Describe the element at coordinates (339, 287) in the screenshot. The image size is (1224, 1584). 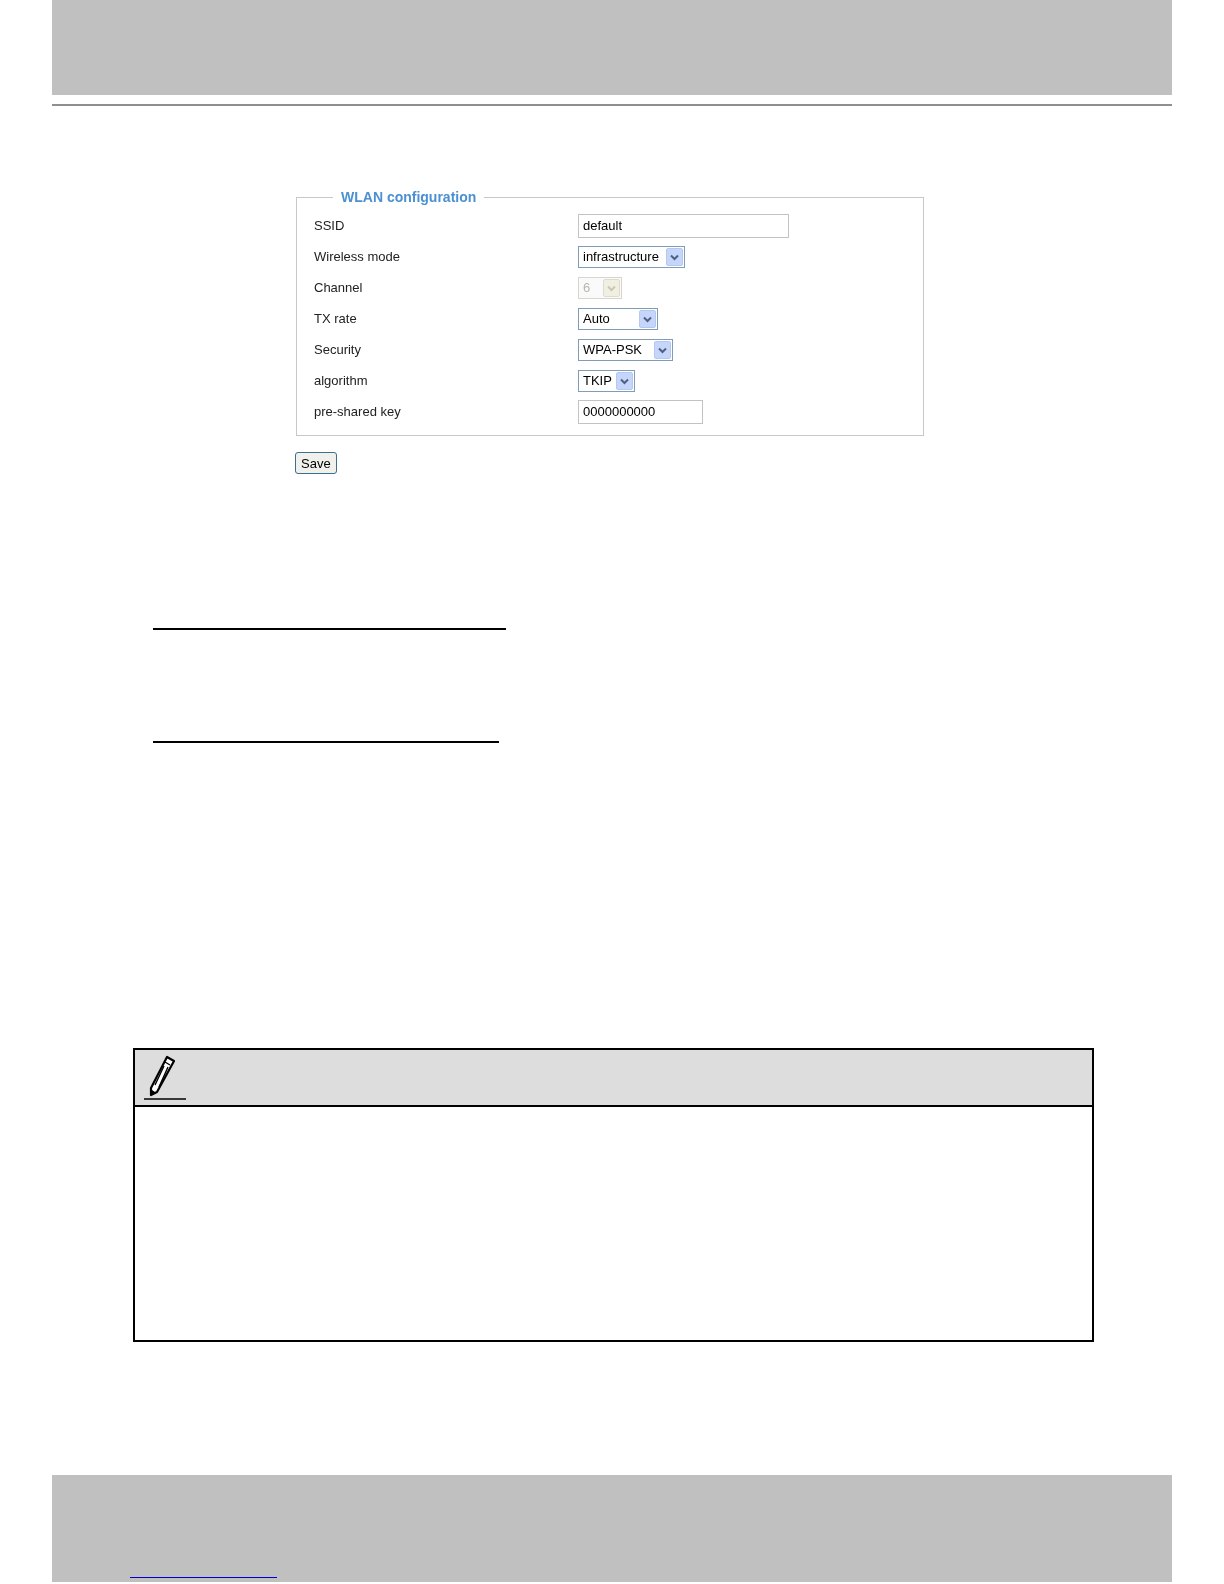
I see `field-label: Channel` at that location.